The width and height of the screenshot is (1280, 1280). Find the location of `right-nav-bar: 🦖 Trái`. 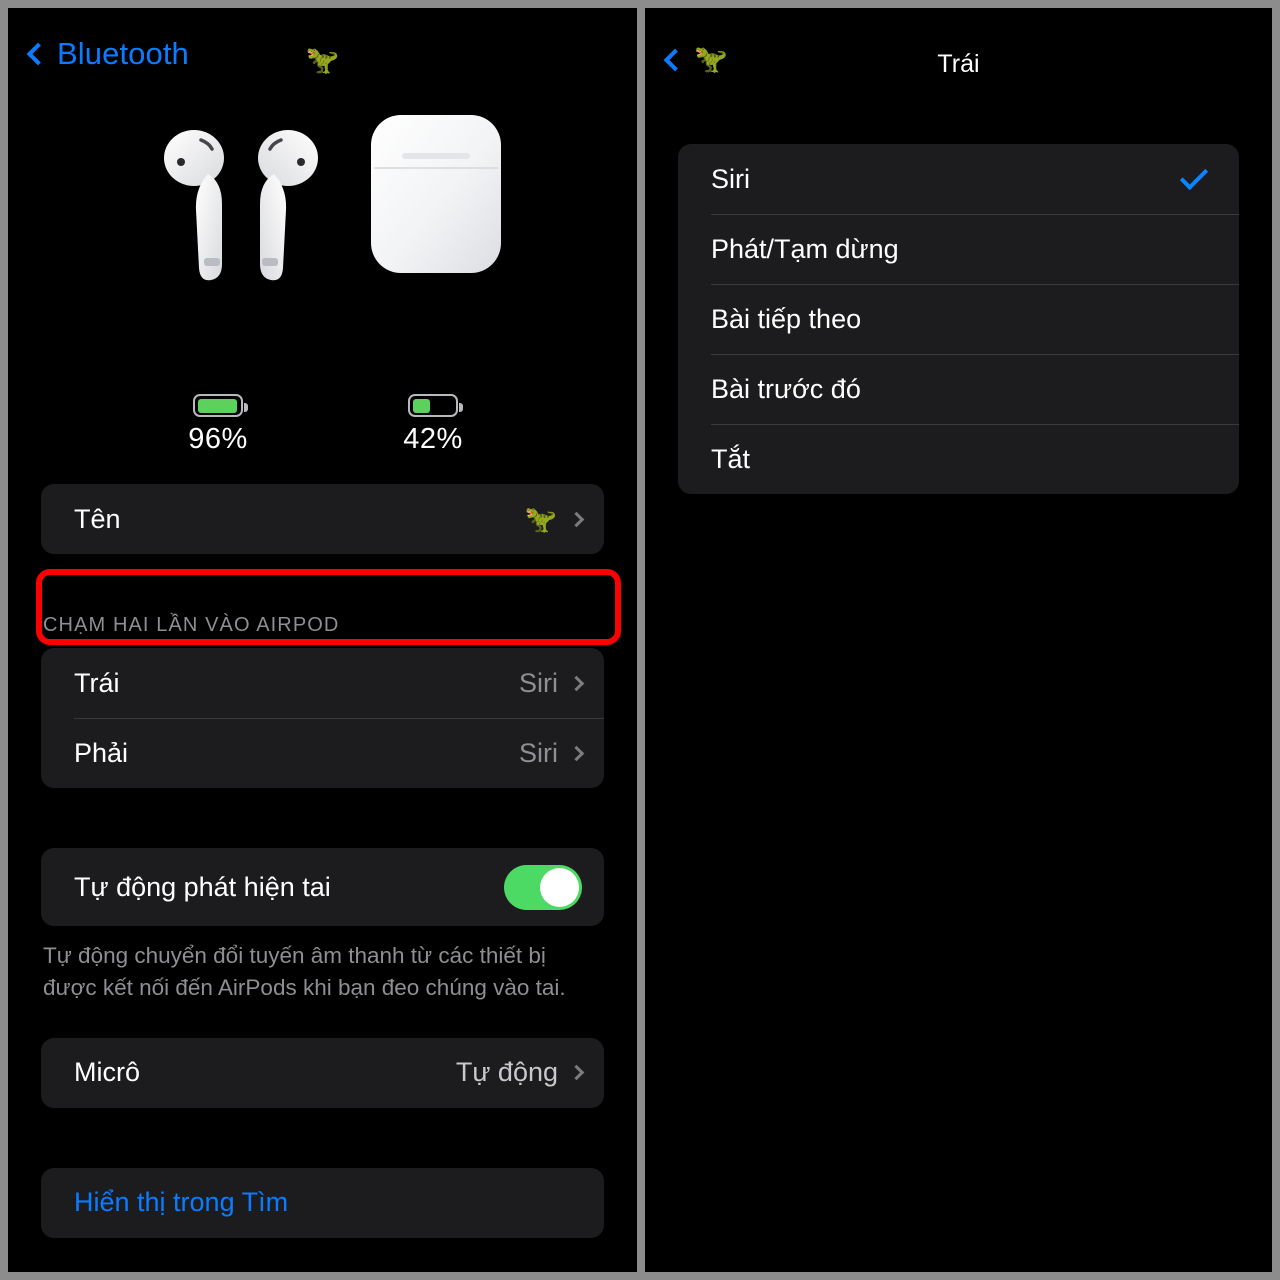

right-nav-bar: 🦖 Trái is located at coordinates (958, 64).